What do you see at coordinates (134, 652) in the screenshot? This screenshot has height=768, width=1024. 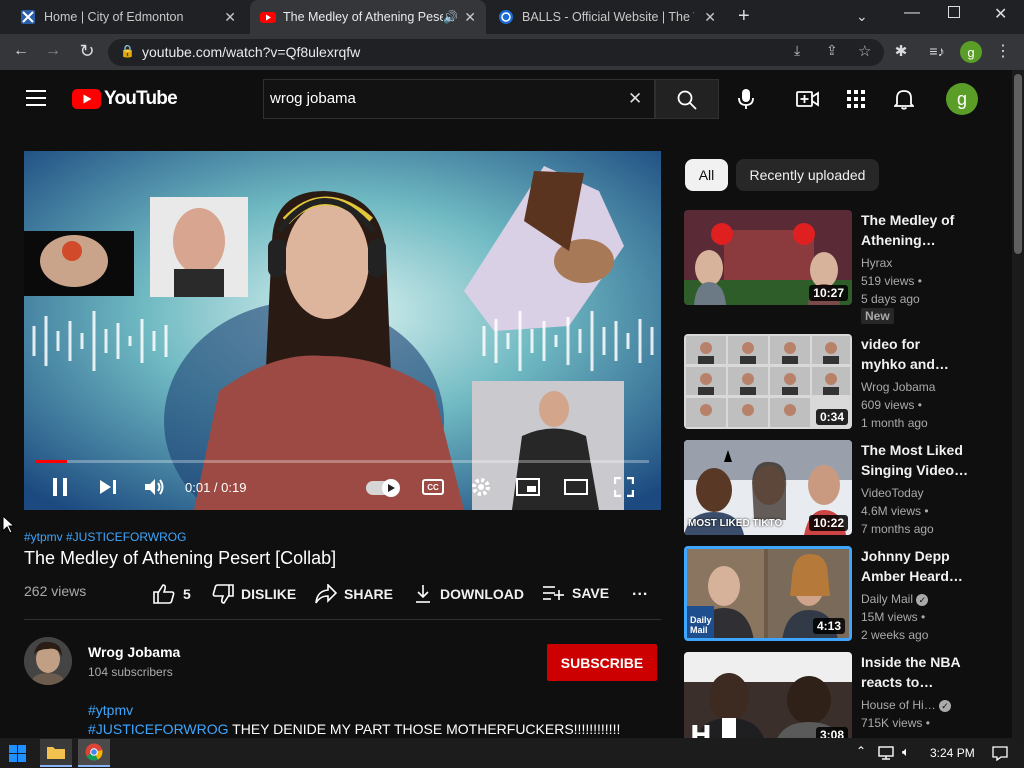 I see `channel-name: Wrog Jobama` at bounding box center [134, 652].